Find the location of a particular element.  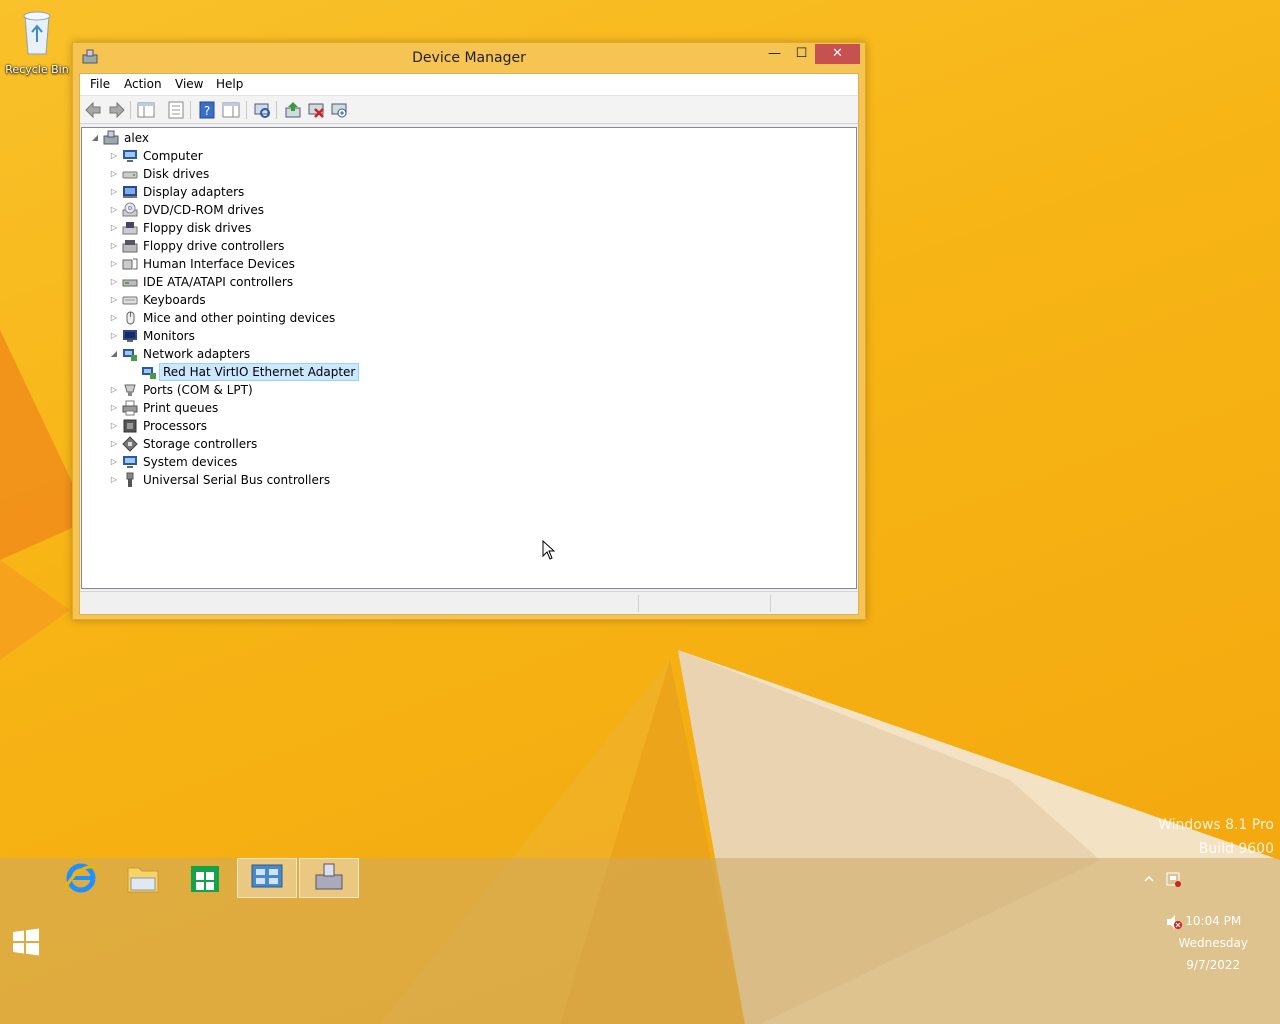

tree-root-computer-icon is located at coordinates (111, 137).